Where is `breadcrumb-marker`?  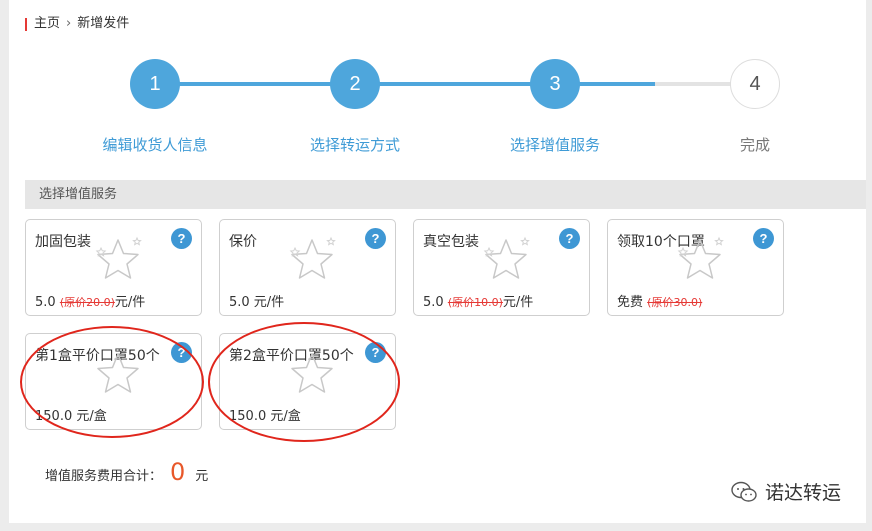
breadcrumb-marker is located at coordinates (26, 24).